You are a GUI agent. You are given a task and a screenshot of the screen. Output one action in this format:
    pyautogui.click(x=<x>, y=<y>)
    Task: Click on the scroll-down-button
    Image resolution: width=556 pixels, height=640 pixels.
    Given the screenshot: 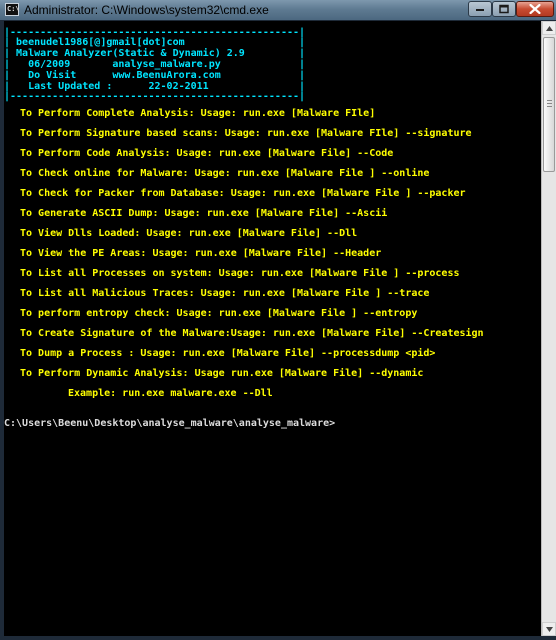 What is the action you would take?
    pyautogui.click(x=549, y=629)
    